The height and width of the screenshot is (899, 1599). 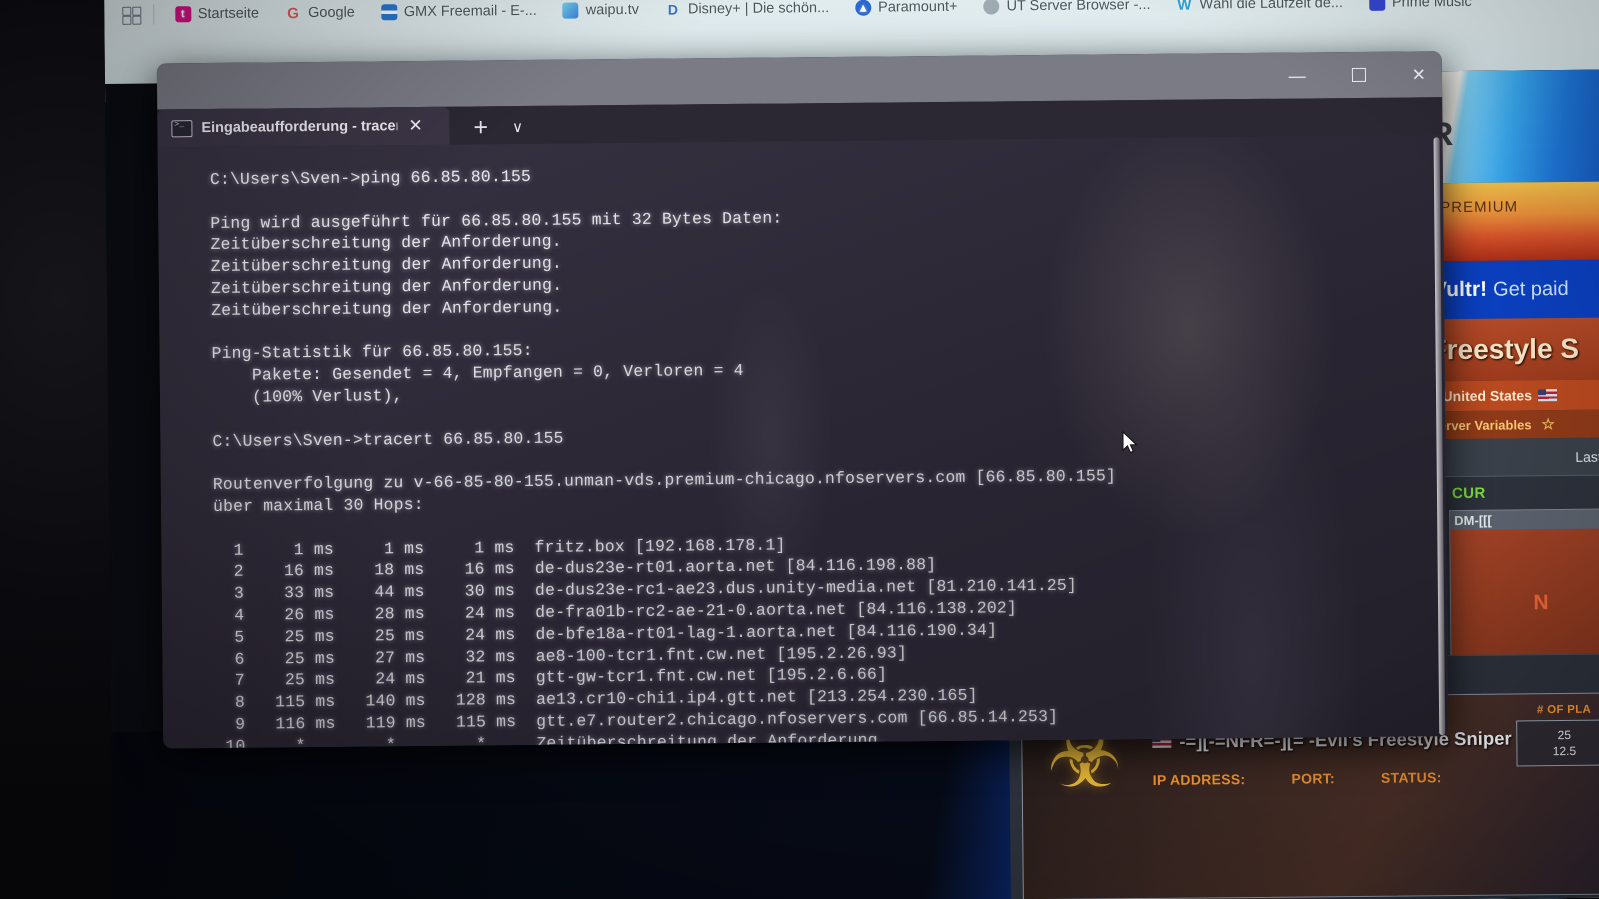 What do you see at coordinates (299, 127) in the screenshot?
I see `terminal-tab-title: Eingabeaufforderung - tracer` at bounding box center [299, 127].